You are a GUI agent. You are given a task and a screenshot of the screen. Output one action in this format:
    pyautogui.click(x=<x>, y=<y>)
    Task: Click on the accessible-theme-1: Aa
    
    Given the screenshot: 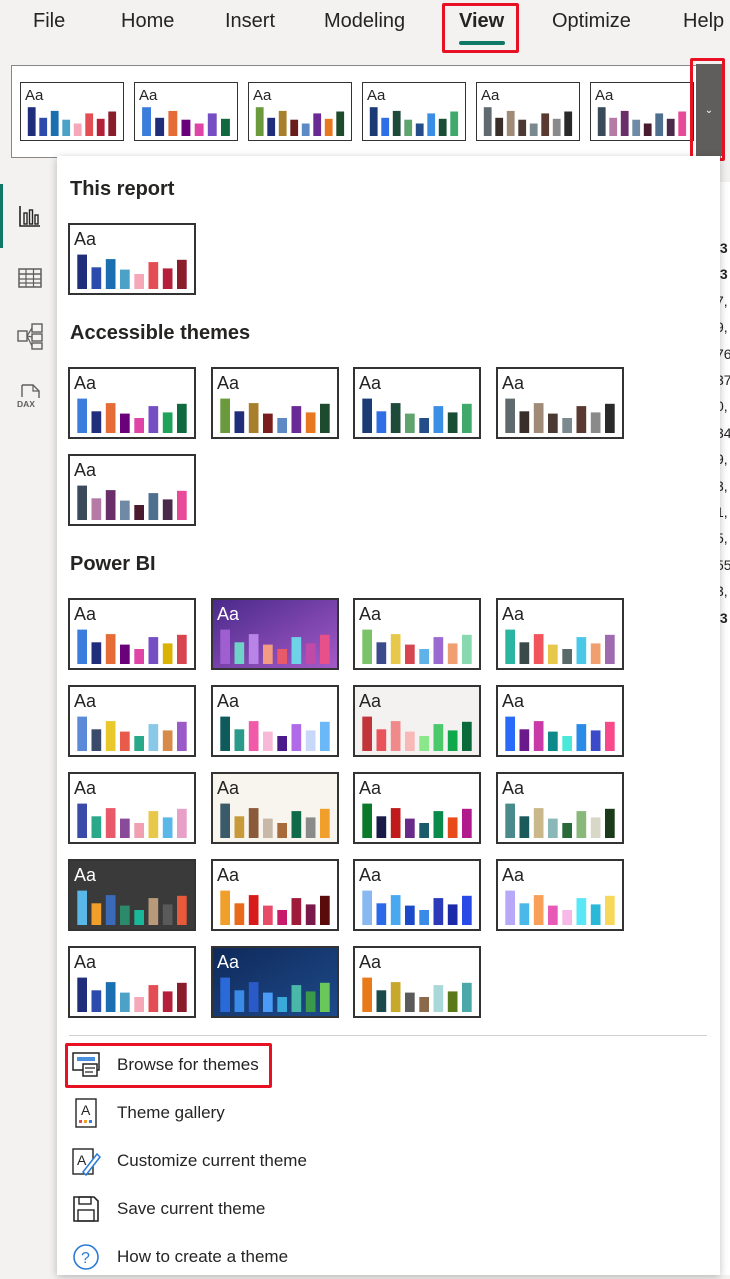 What is the action you would take?
    pyautogui.click(x=132, y=403)
    